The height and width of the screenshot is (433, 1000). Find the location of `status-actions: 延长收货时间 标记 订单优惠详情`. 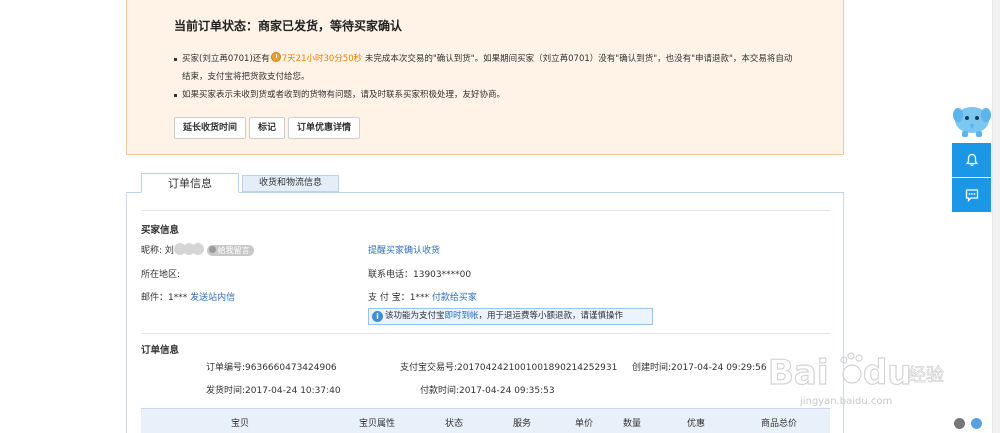

status-actions: 延长收货时间 标记 订单优惠详情 is located at coordinates (268, 128).